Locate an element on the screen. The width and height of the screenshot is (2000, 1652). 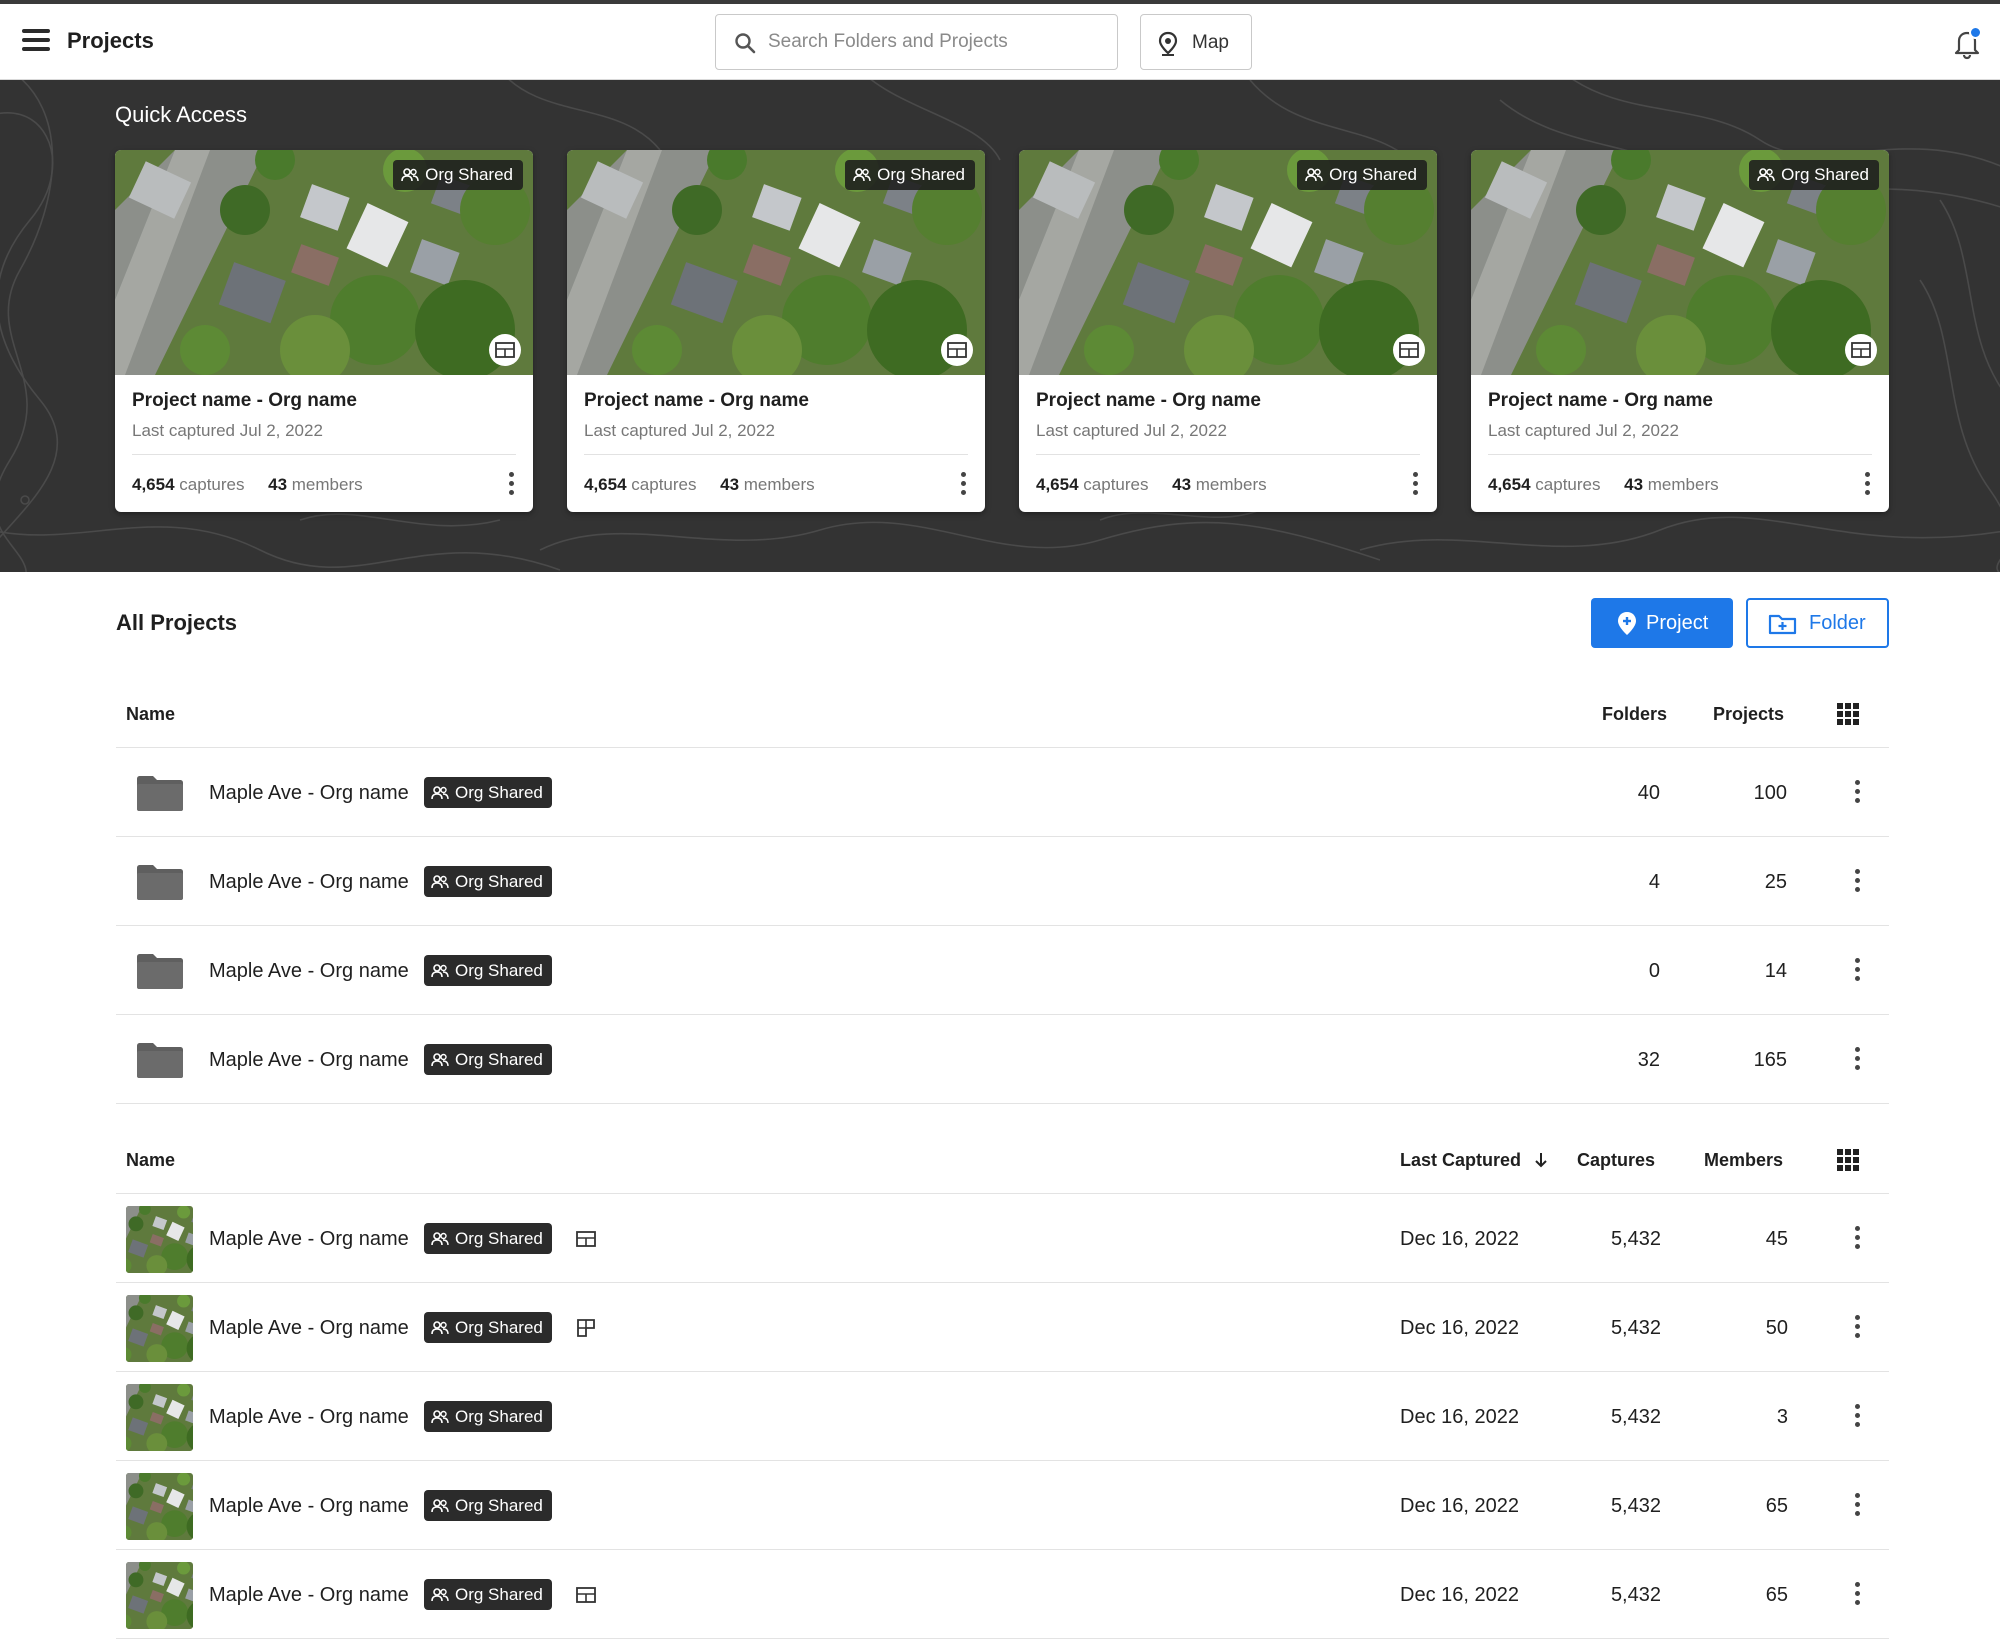
floorplan-icon-glyph is located at coordinates (586, 1328).